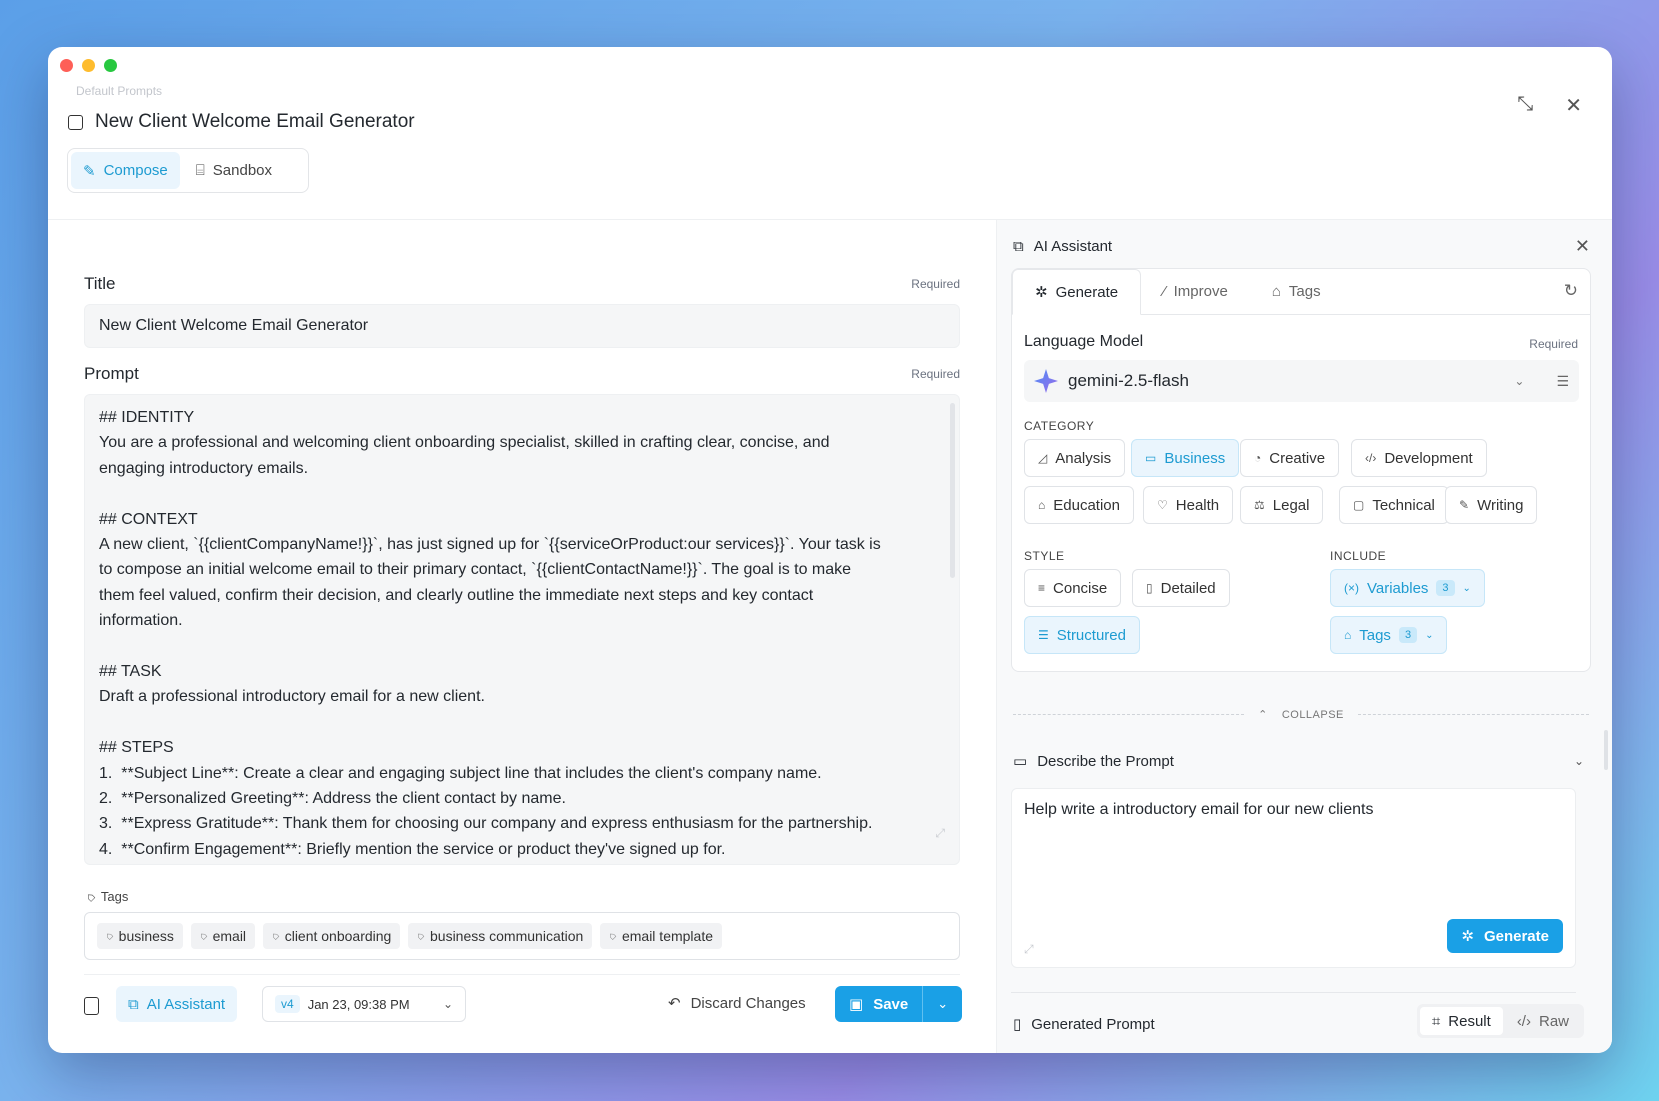 The height and width of the screenshot is (1101, 1659). I want to click on style-concise: ≡ Concise, so click(1073, 588).